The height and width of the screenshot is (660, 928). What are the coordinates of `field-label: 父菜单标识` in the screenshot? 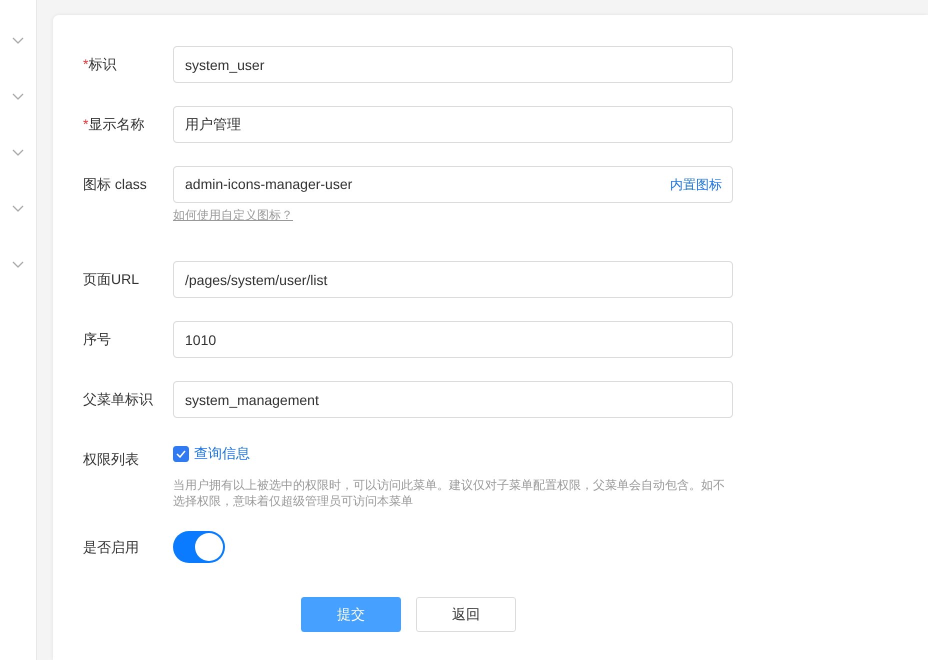 It's located at (118, 399).